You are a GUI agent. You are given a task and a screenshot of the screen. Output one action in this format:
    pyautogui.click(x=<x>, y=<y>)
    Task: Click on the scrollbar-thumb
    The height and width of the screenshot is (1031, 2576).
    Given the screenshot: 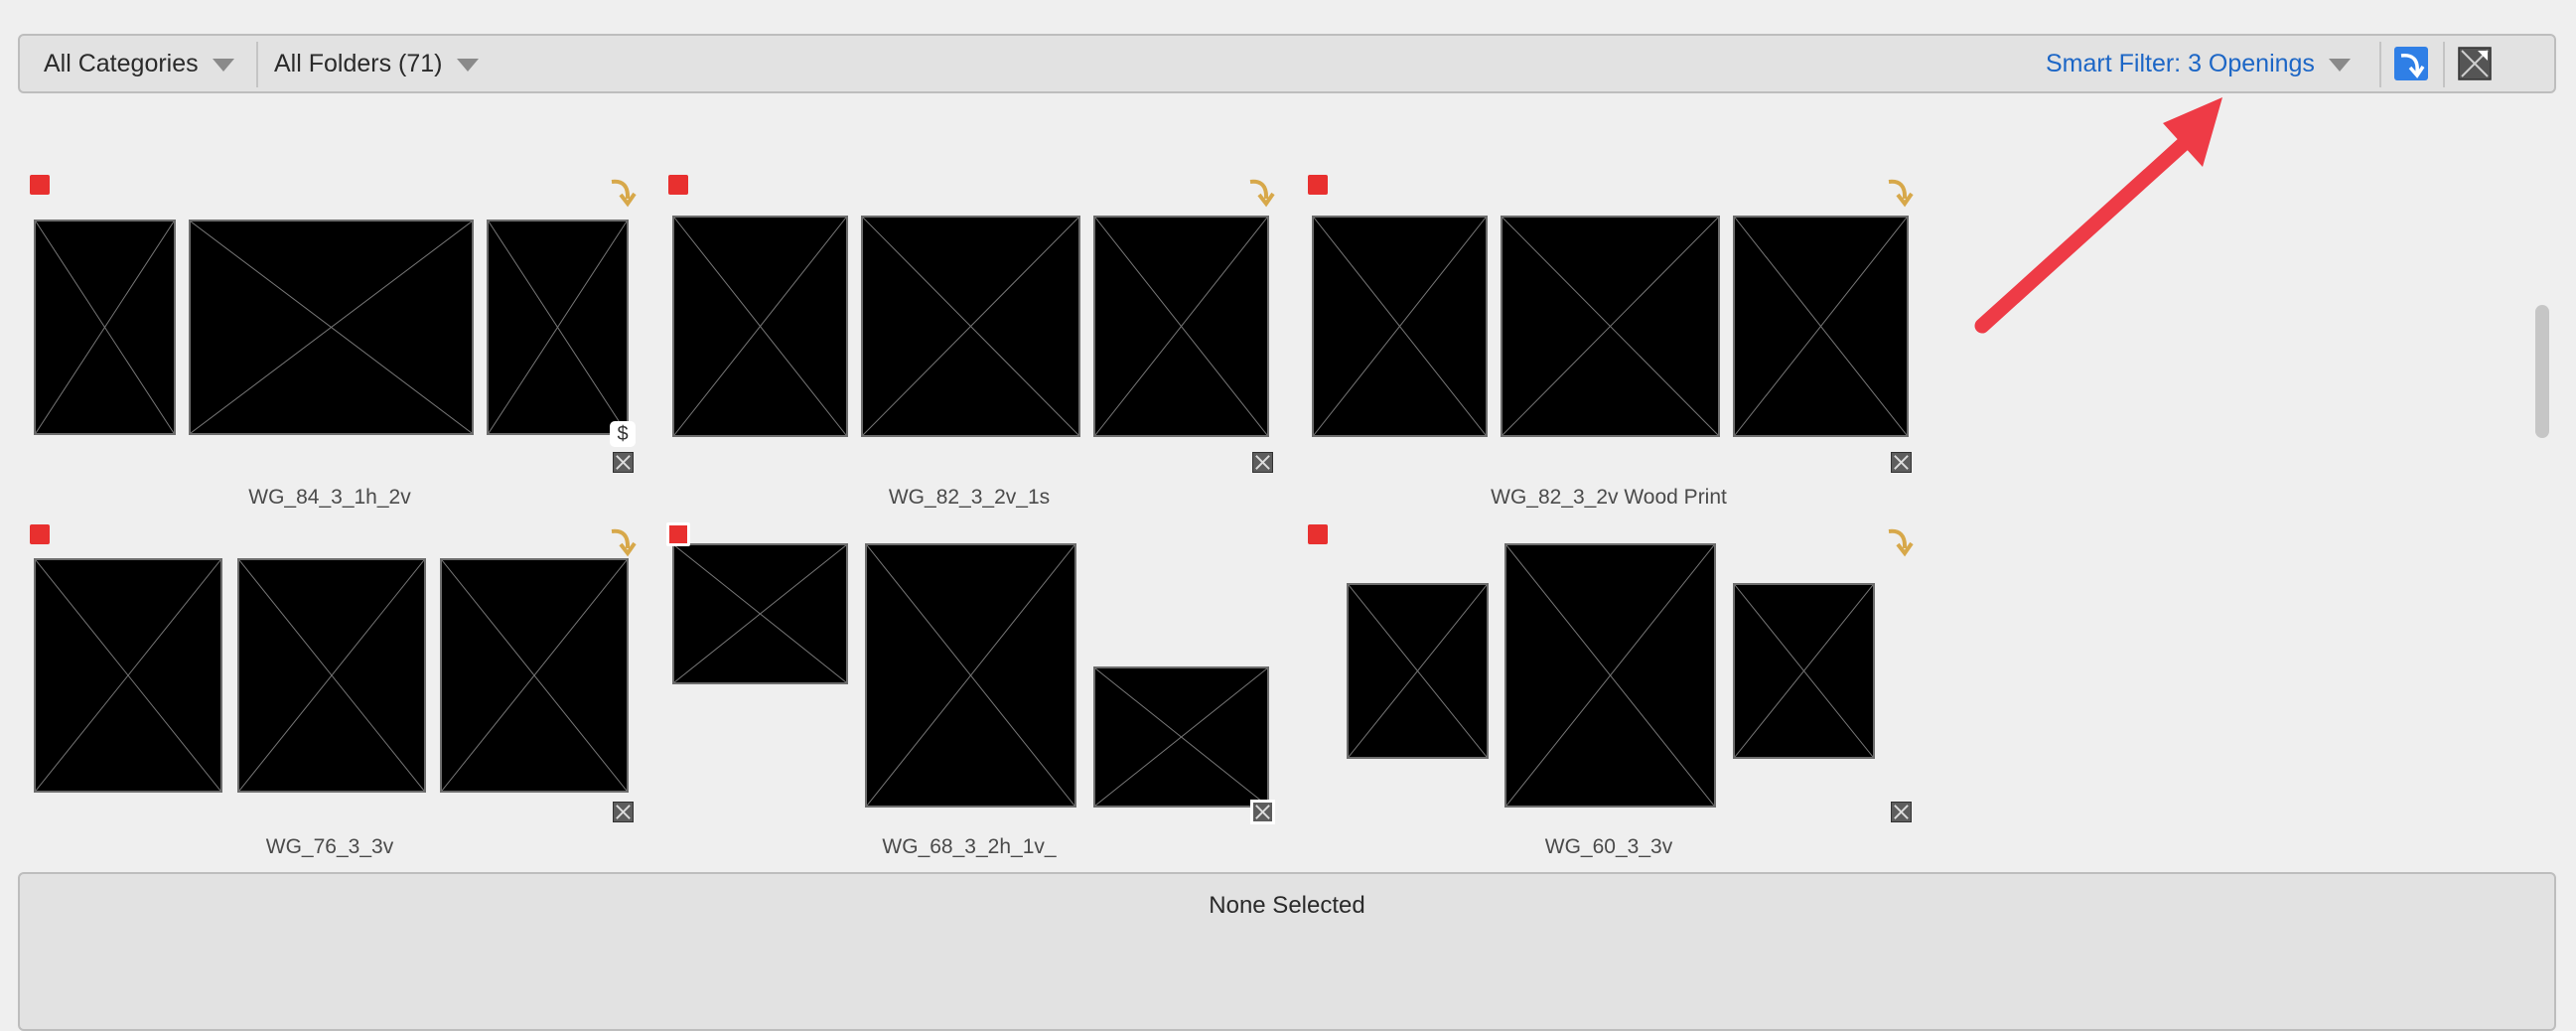 What is the action you would take?
    pyautogui.click(x=2542, y=372)
    